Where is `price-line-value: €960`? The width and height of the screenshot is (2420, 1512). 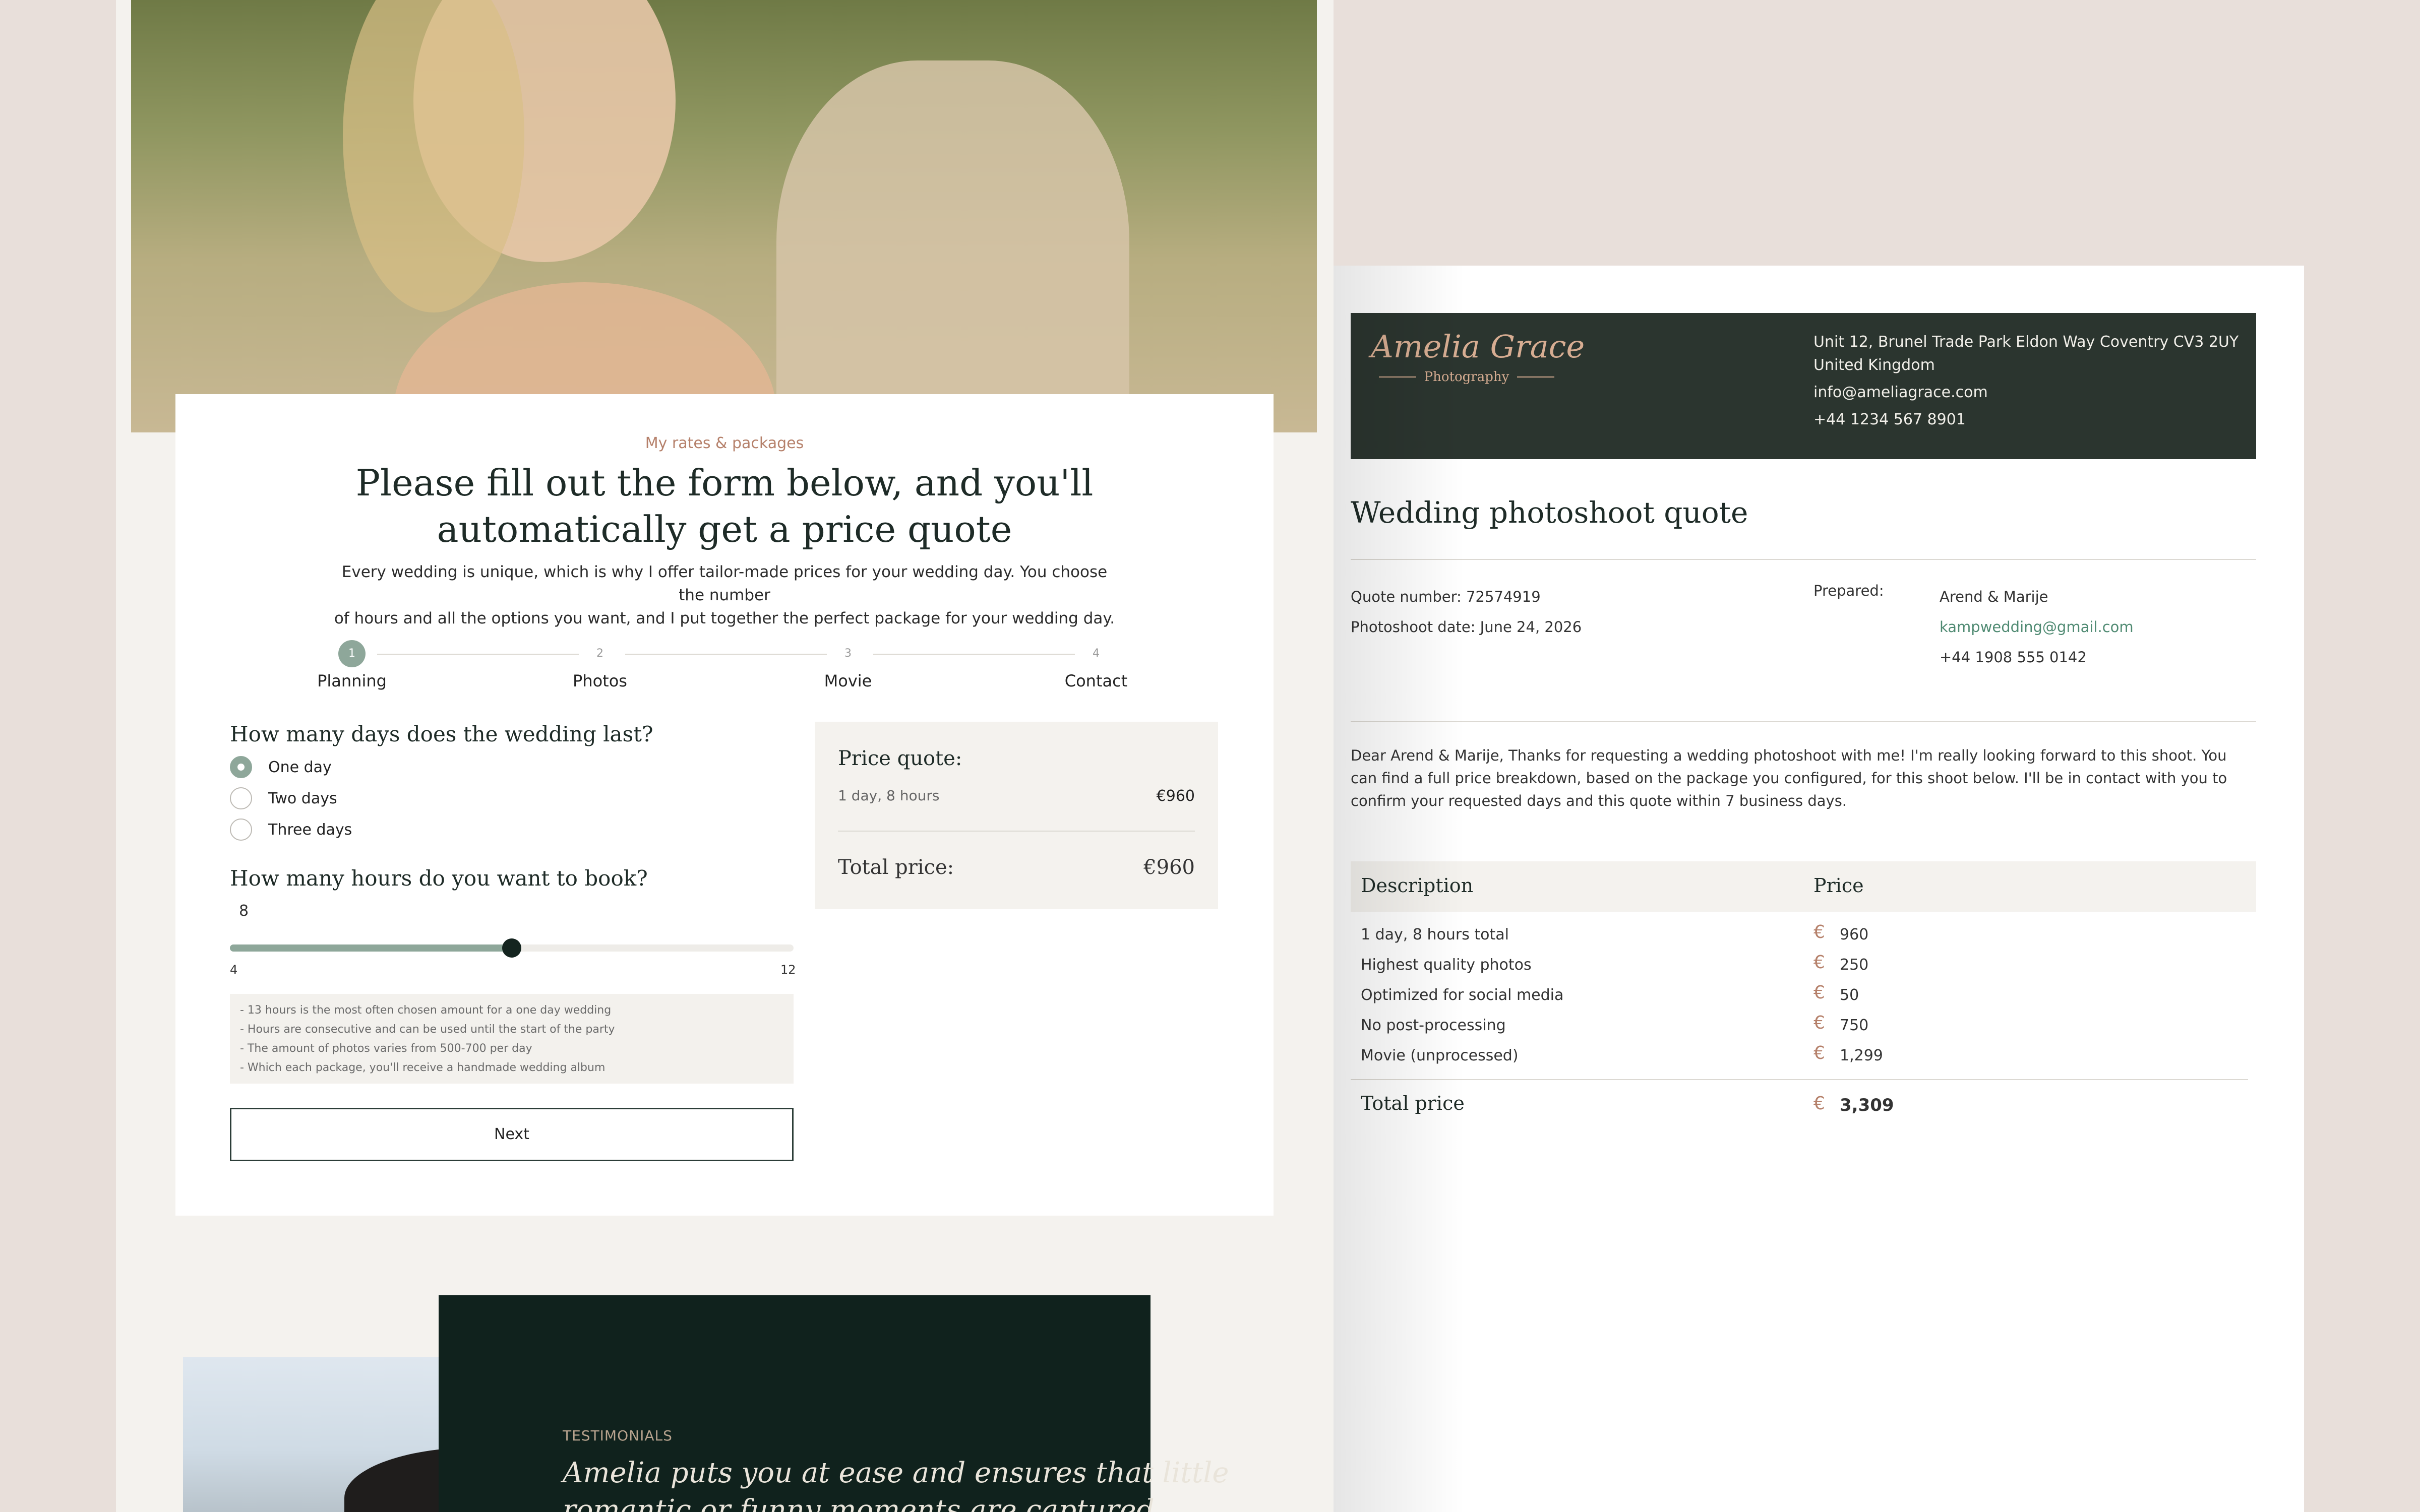 price-line-value: €960 is located at coordinates (1175, 796).